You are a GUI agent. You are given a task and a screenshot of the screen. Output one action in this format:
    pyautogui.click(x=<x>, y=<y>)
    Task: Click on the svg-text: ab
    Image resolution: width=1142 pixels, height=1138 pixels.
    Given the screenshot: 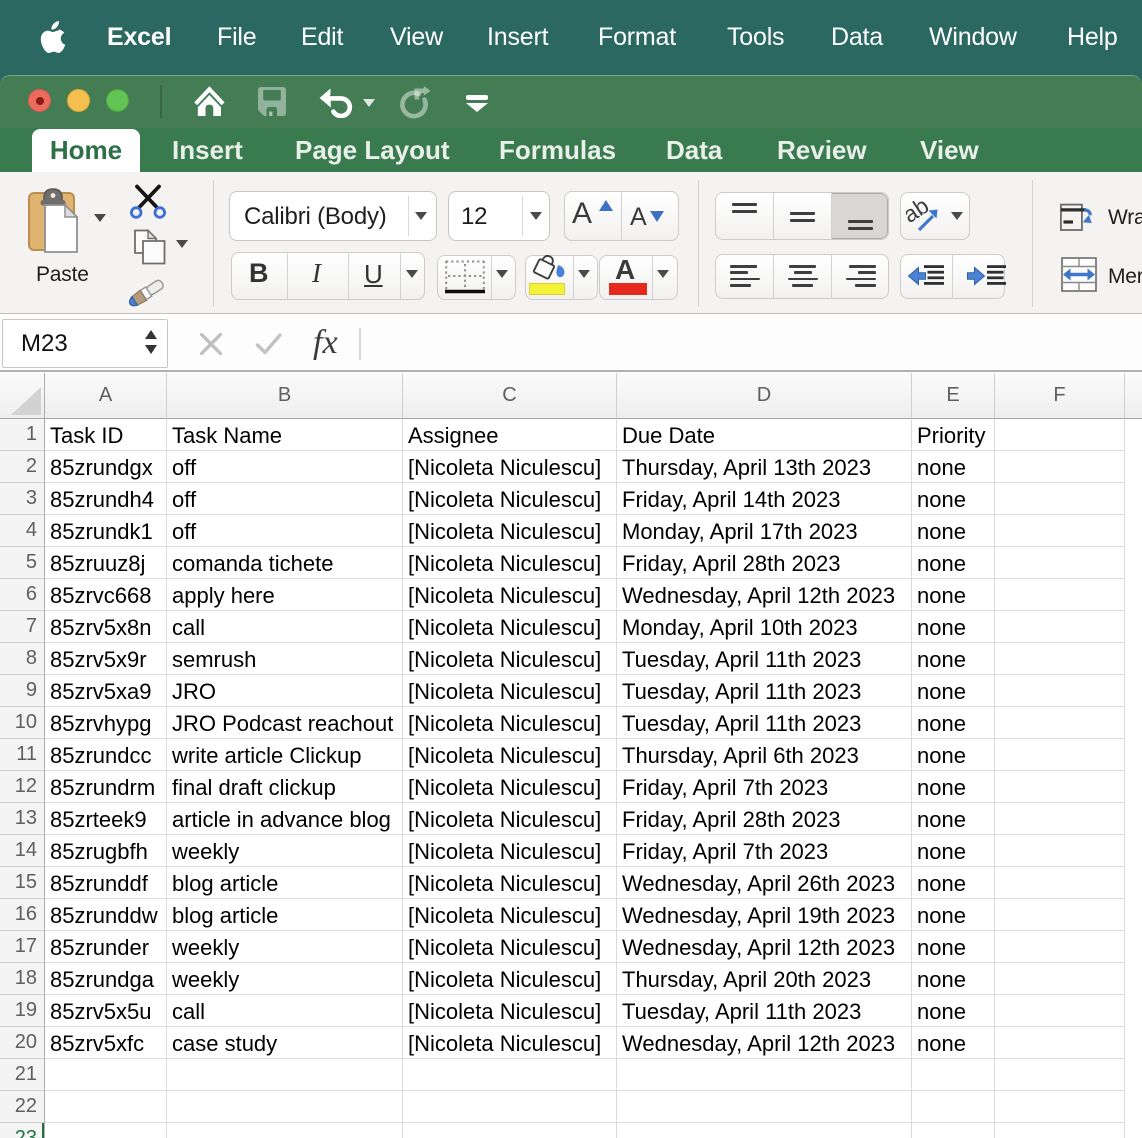 What is the action you would take?
    pyautogui.click(x=919, y=213)
    